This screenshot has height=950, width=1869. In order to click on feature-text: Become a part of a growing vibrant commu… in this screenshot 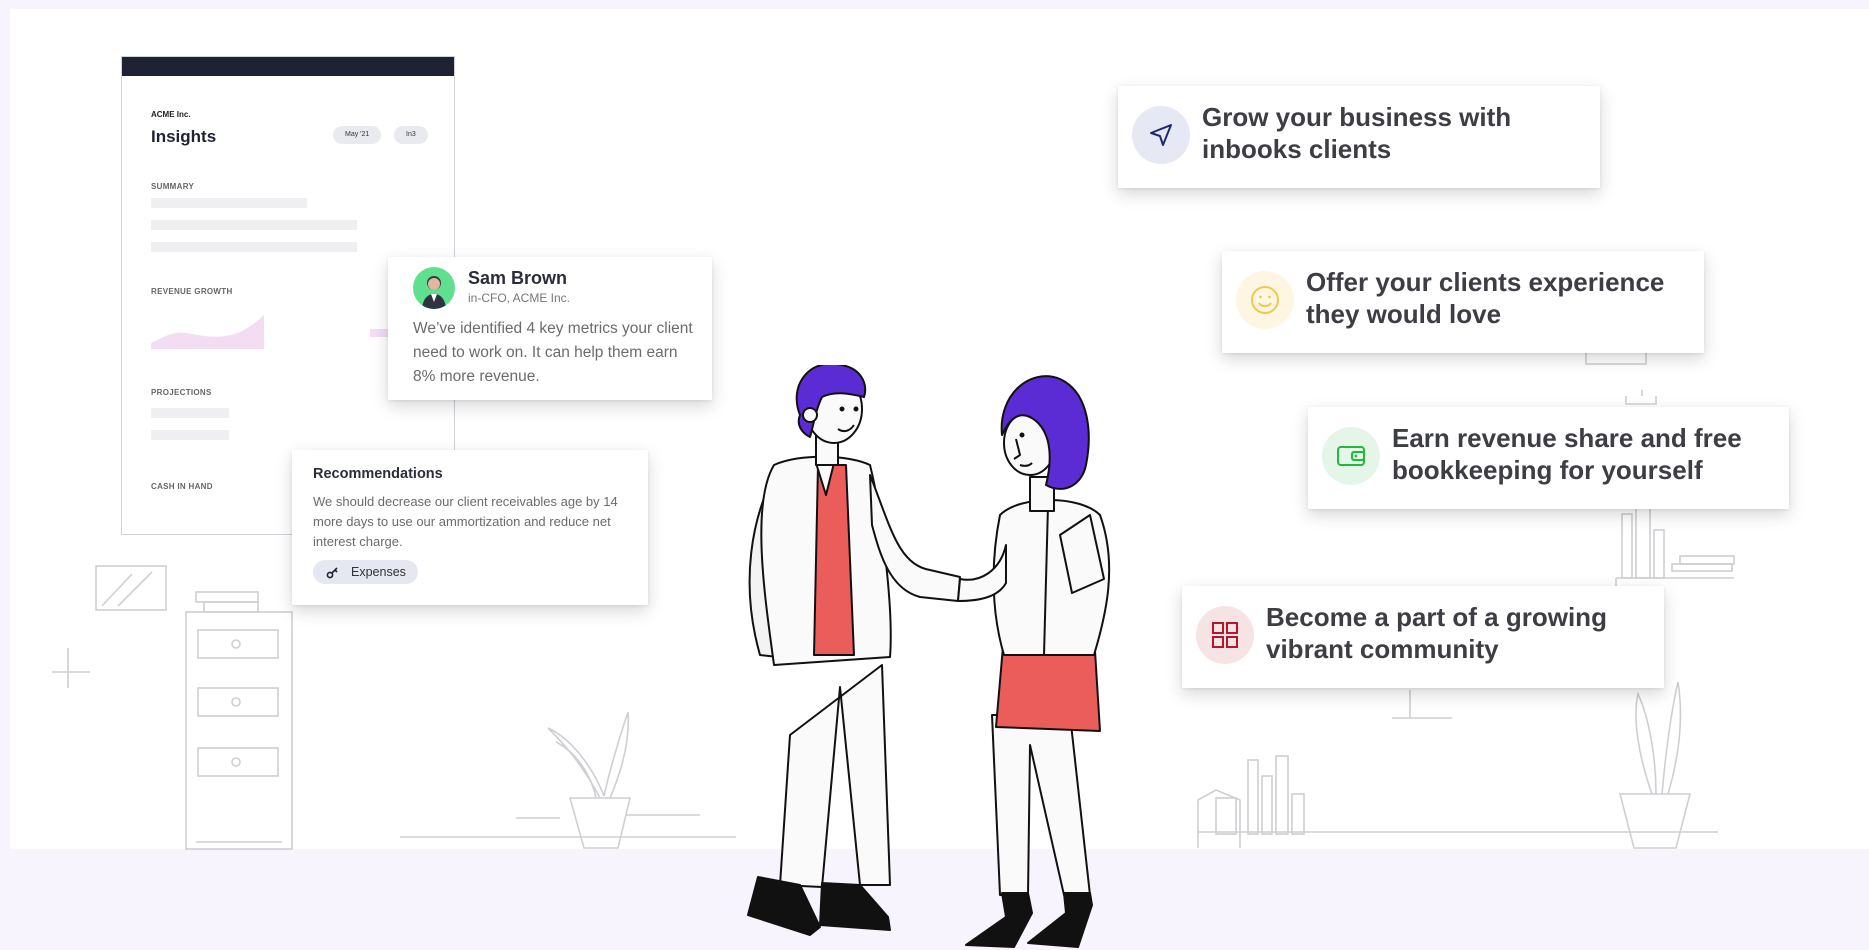, I will do `click(1436, 633)`.